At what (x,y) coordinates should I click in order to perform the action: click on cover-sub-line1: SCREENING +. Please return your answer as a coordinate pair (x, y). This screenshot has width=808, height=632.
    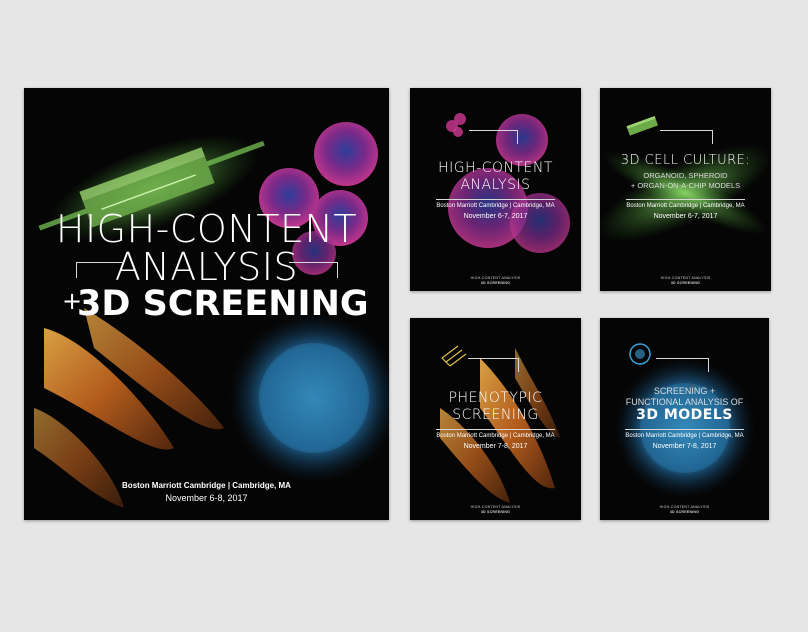
    Looking at the image, I should click on (684, 391).